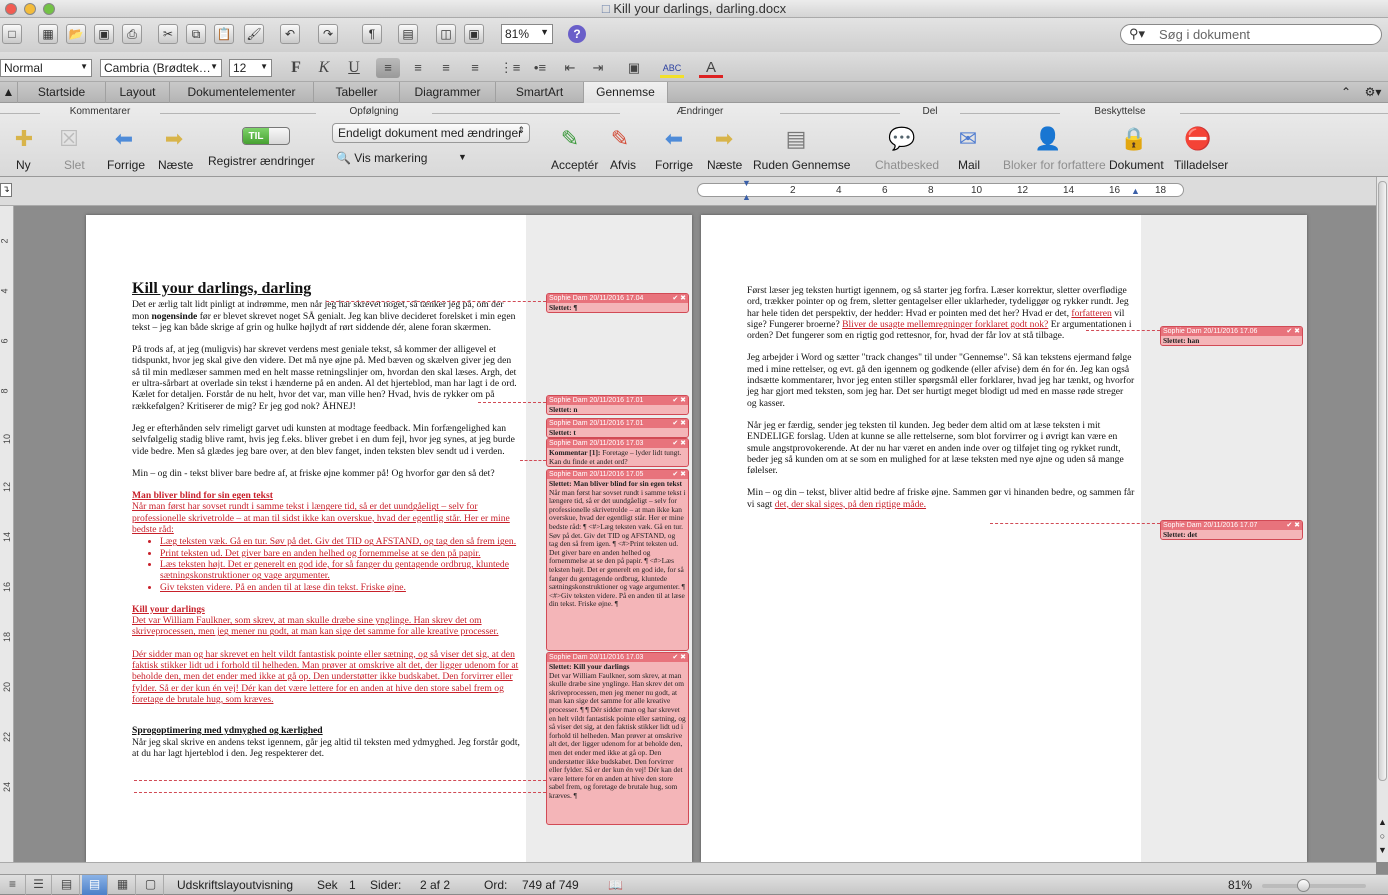 The width and height of the screenshot is (1388, 895). Describe the element at coordinates (570, 139) in the screenshot. I see `accept-icon: ✎` at that location.